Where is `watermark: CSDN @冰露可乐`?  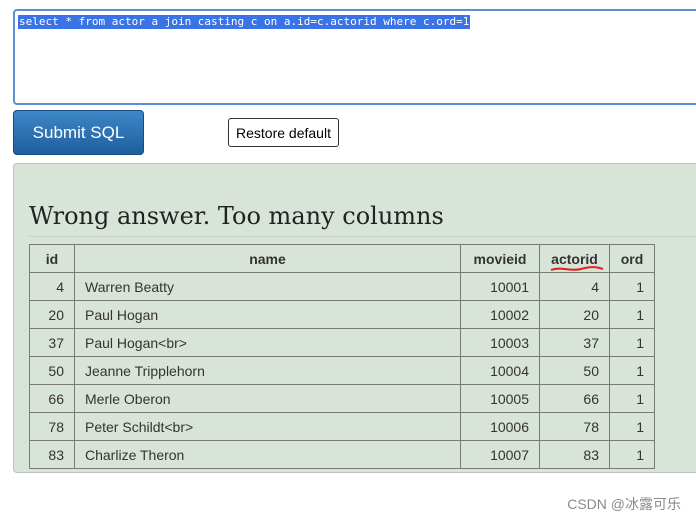 watermark: CSDN @冰露可乐 is located at coordinates (624, 504).